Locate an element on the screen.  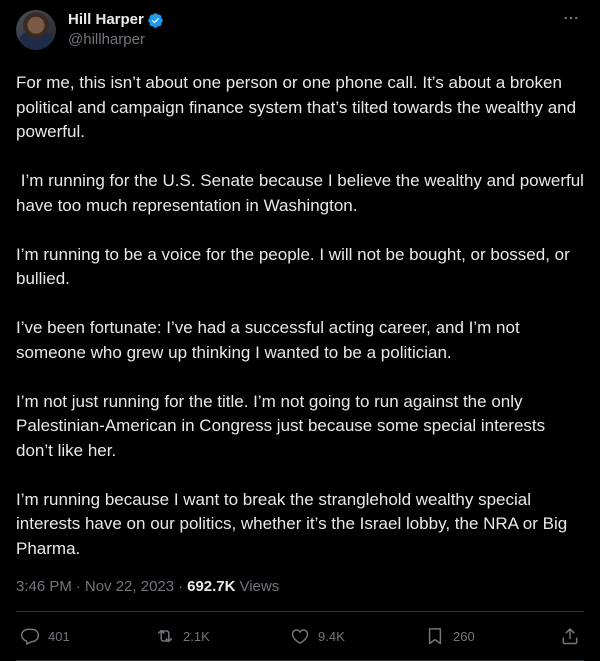
share-icon is located at coordinates (570, 636).